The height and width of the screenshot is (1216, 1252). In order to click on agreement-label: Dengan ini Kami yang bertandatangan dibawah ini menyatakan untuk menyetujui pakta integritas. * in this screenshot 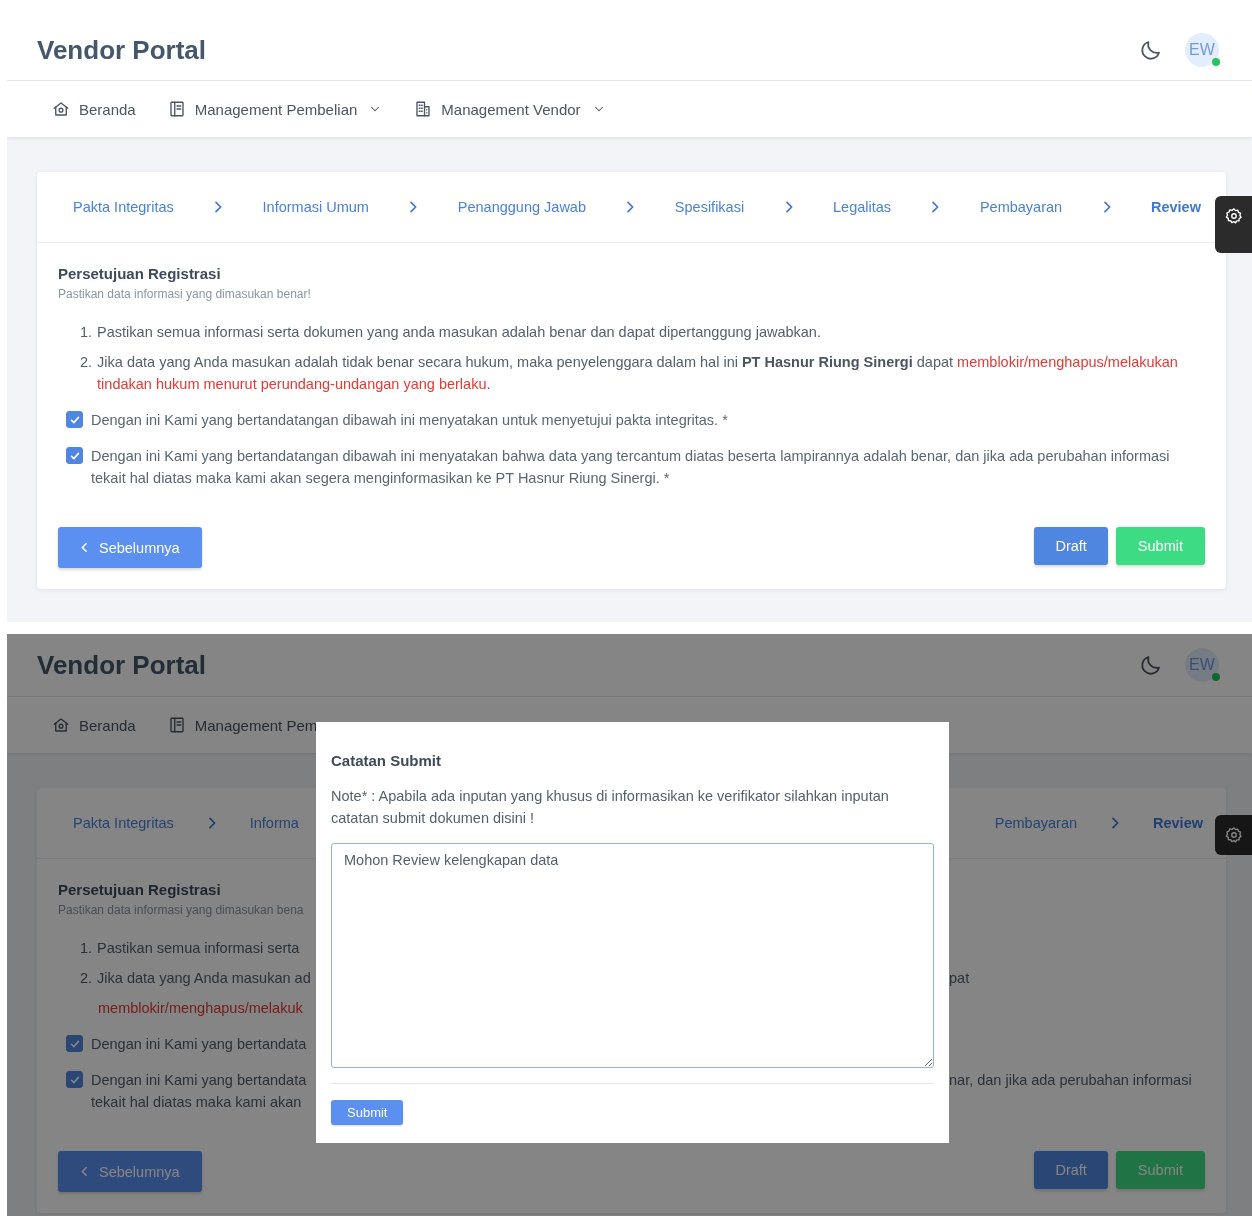, I will do `click(409, 420)`.